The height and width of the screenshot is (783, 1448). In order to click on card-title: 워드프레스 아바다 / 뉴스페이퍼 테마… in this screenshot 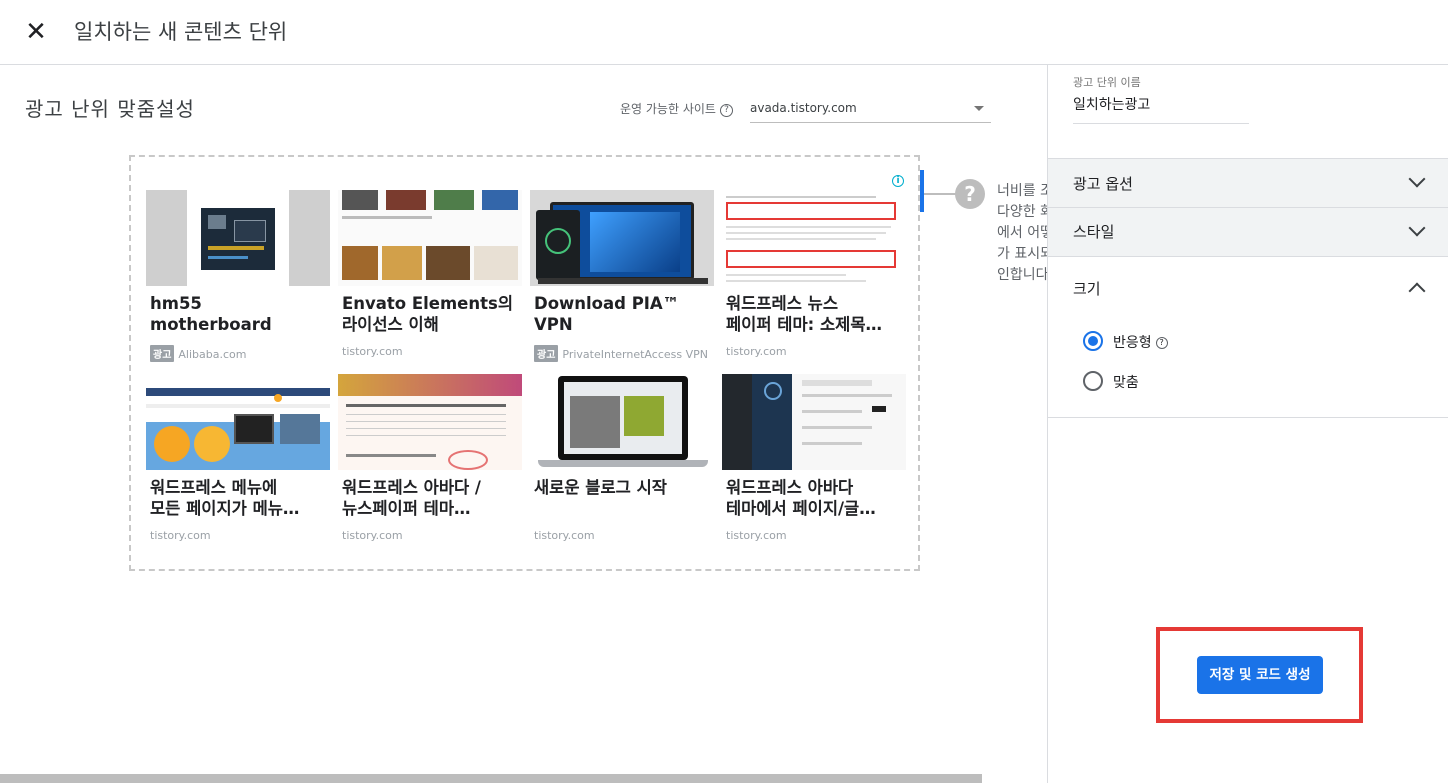, I will do `click(411, 498)`.